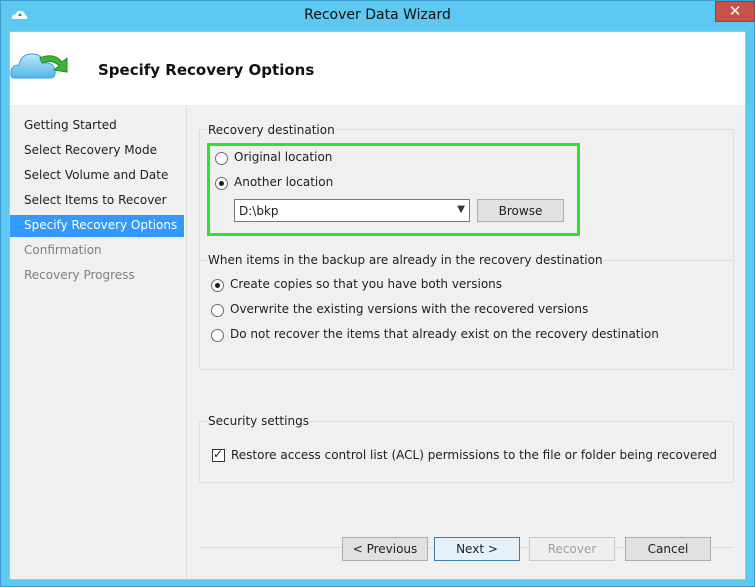  What do you see at coordinates (218, 454) in the screenshot?
I see `acl-checkbox` at bounding box center [218, 454].